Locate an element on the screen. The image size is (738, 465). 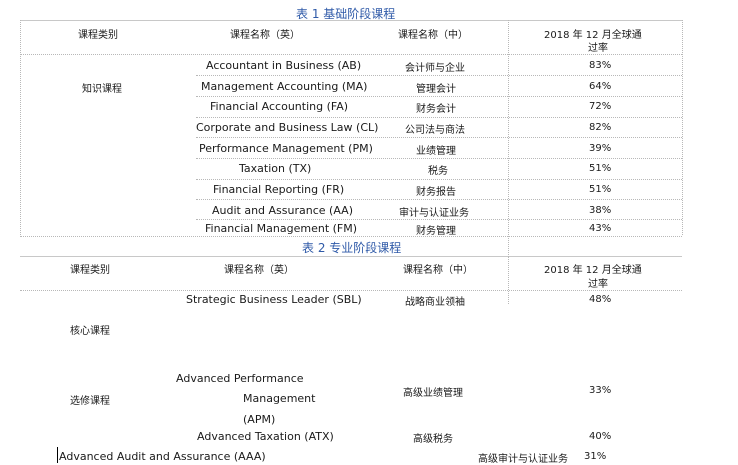
table1-header-name-cn: 课程名称（中） is located at coordinates (433, 35).